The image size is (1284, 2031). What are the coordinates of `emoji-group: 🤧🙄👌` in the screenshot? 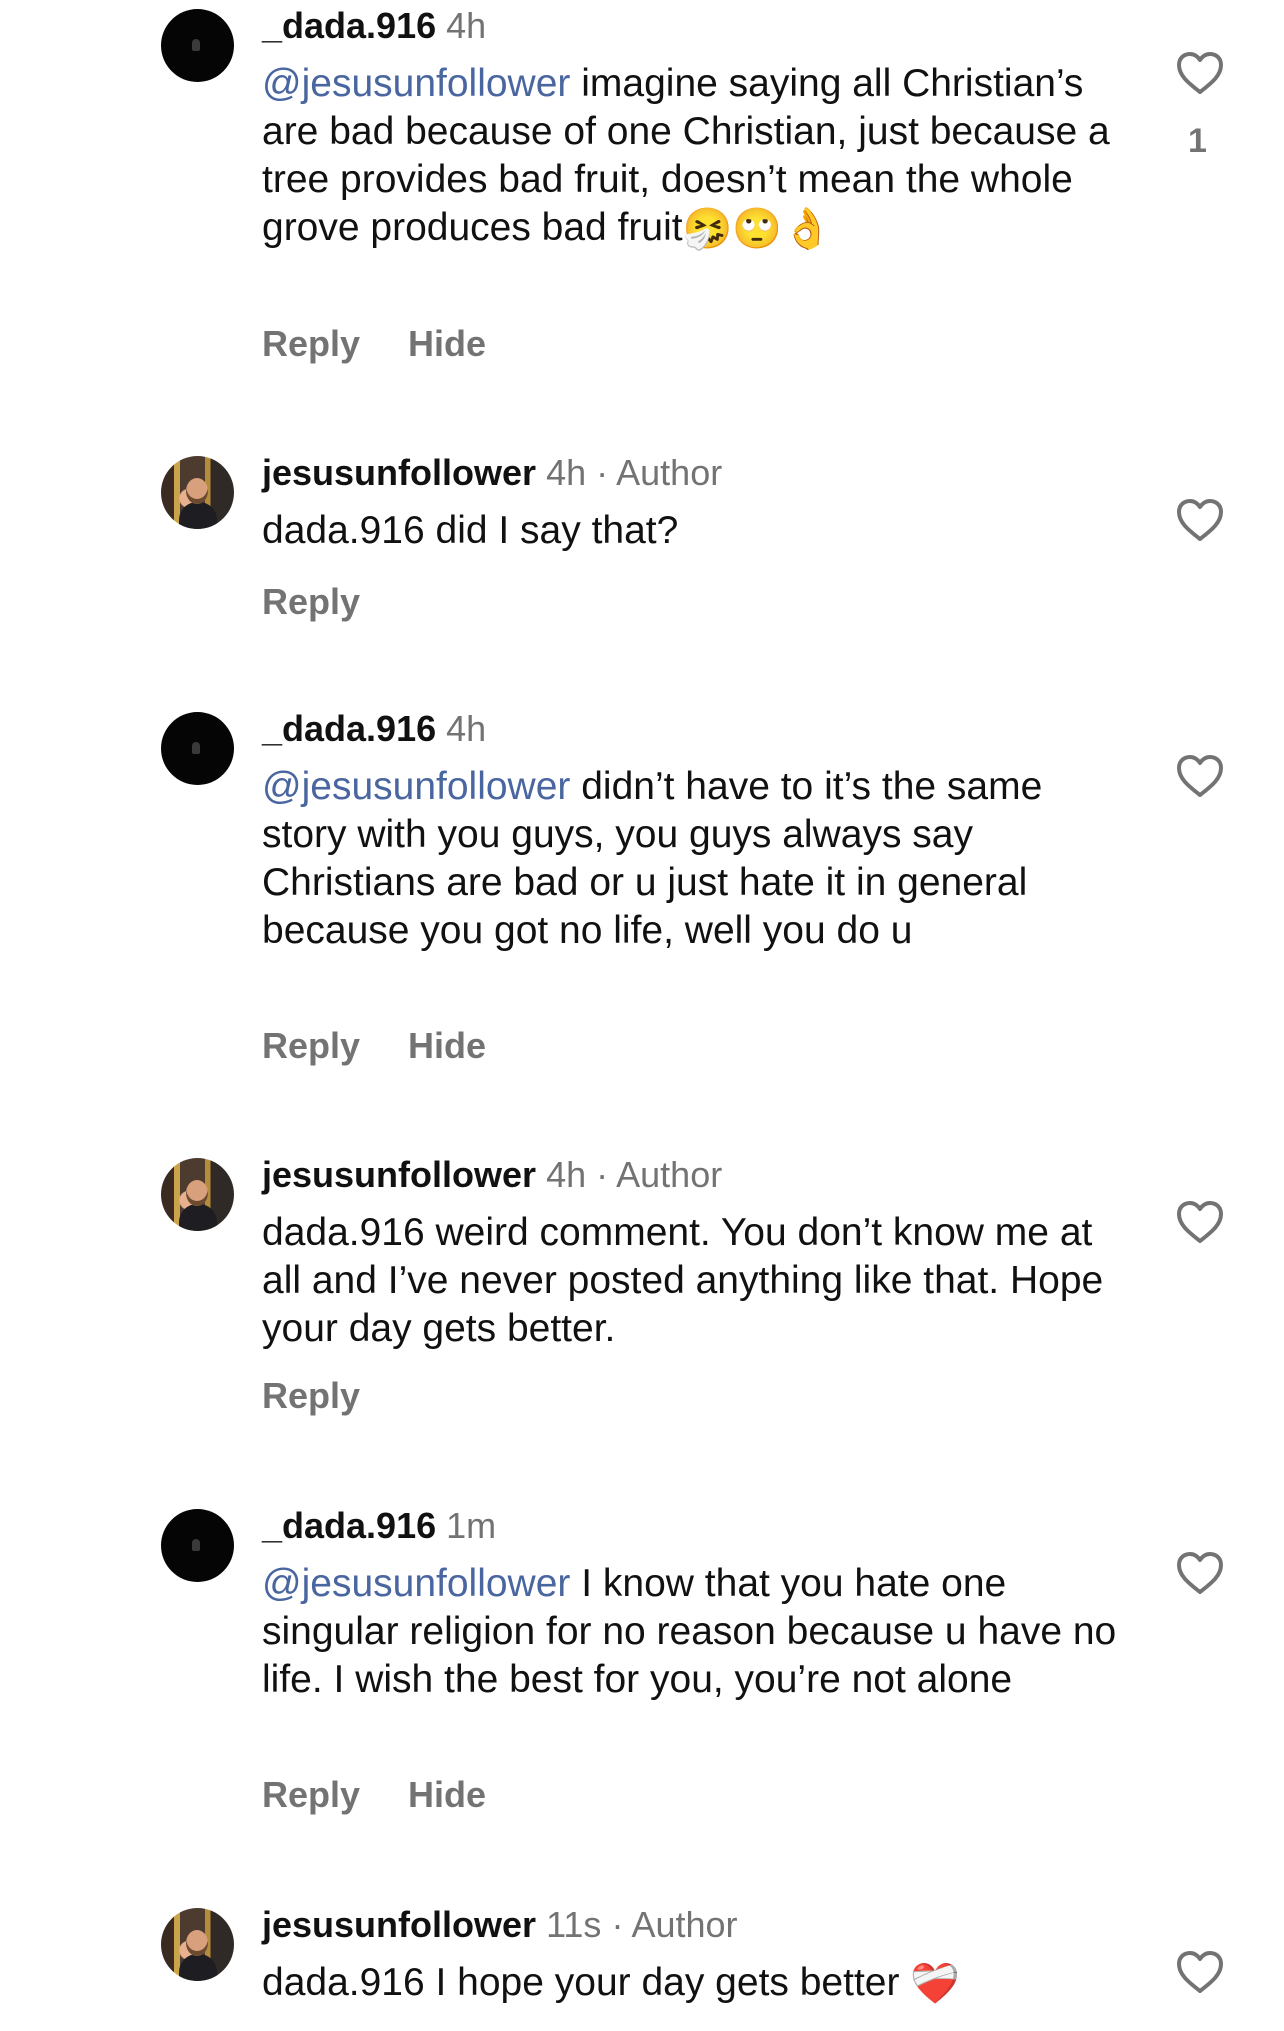 It's located at (757, 229).